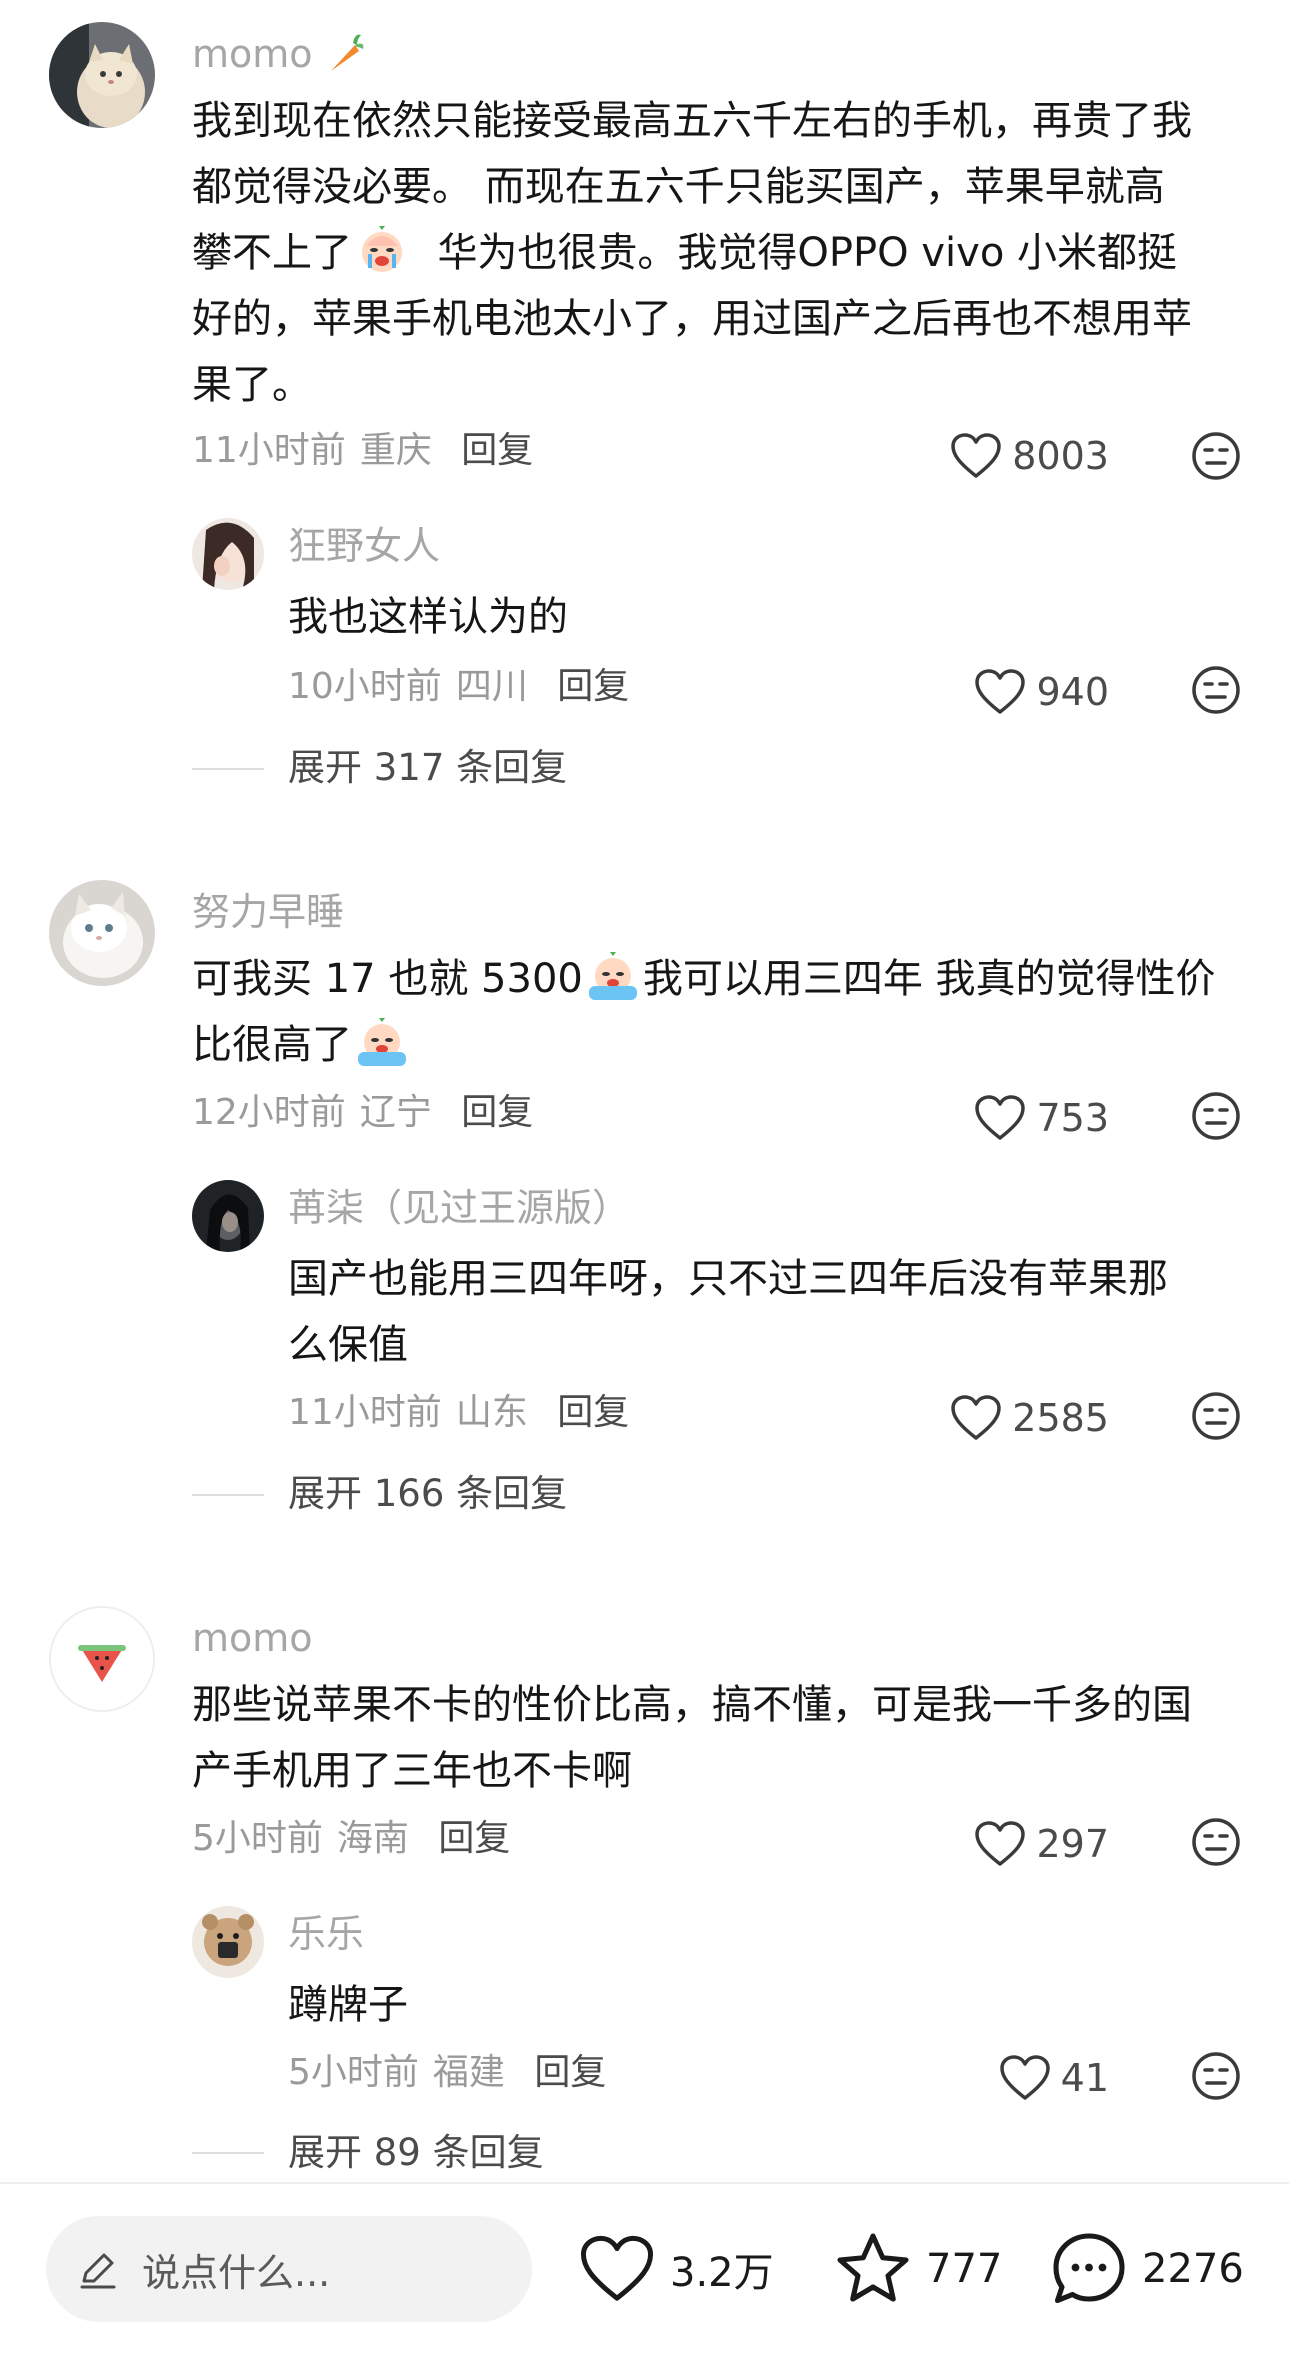  What do you see at coordinates (395, 450) in the screenshot?
I see `comment-location: 重庆` at bounding box center [395, 450].